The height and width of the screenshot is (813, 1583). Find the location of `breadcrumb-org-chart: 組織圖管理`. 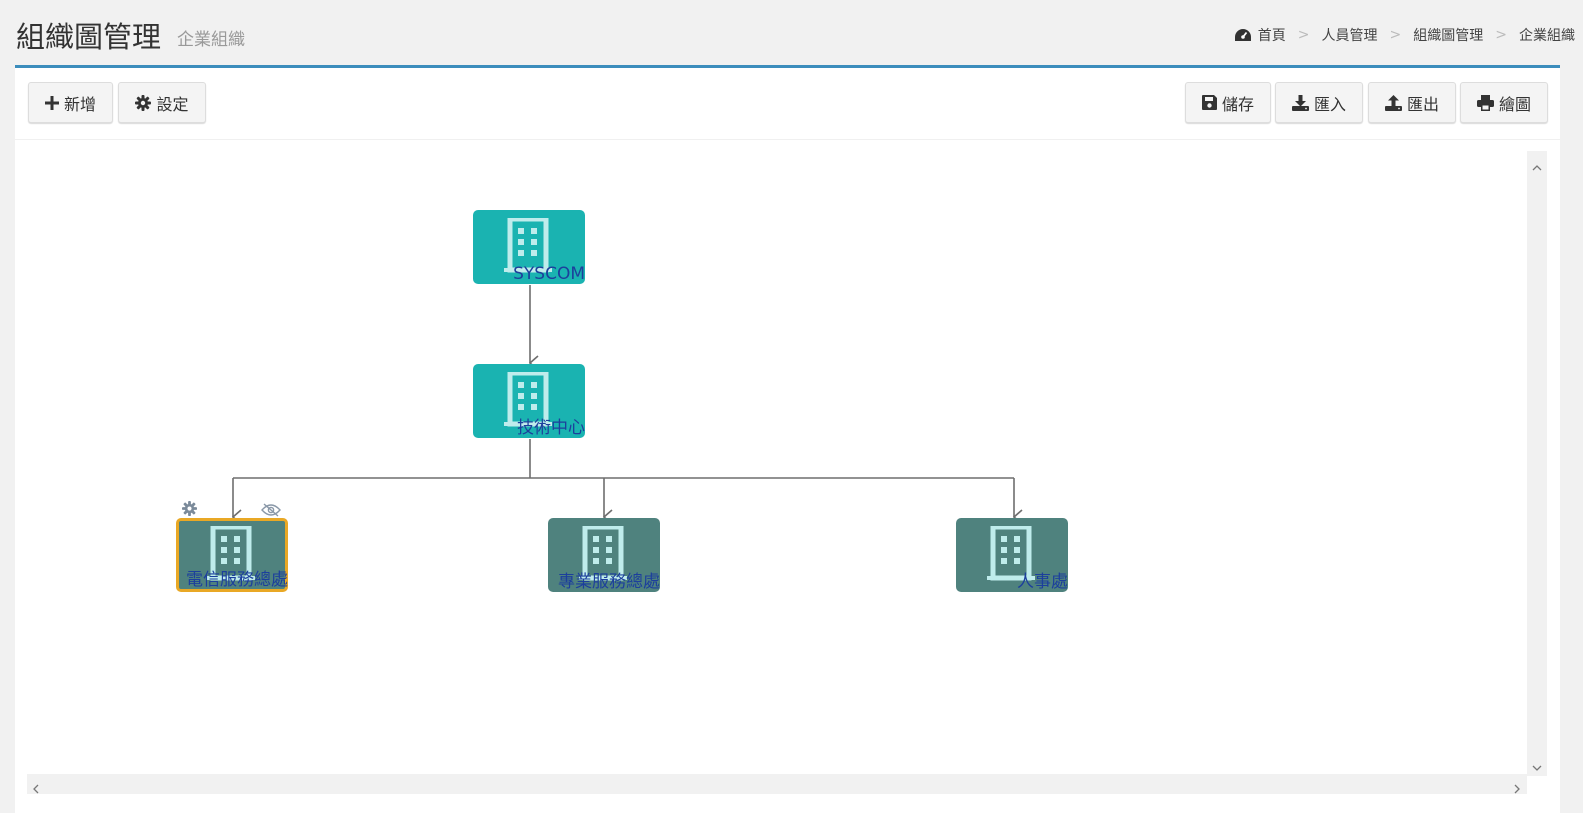

breadcrumb-org-chart: 組織圖管理 is located at coordinates (1448, 35).